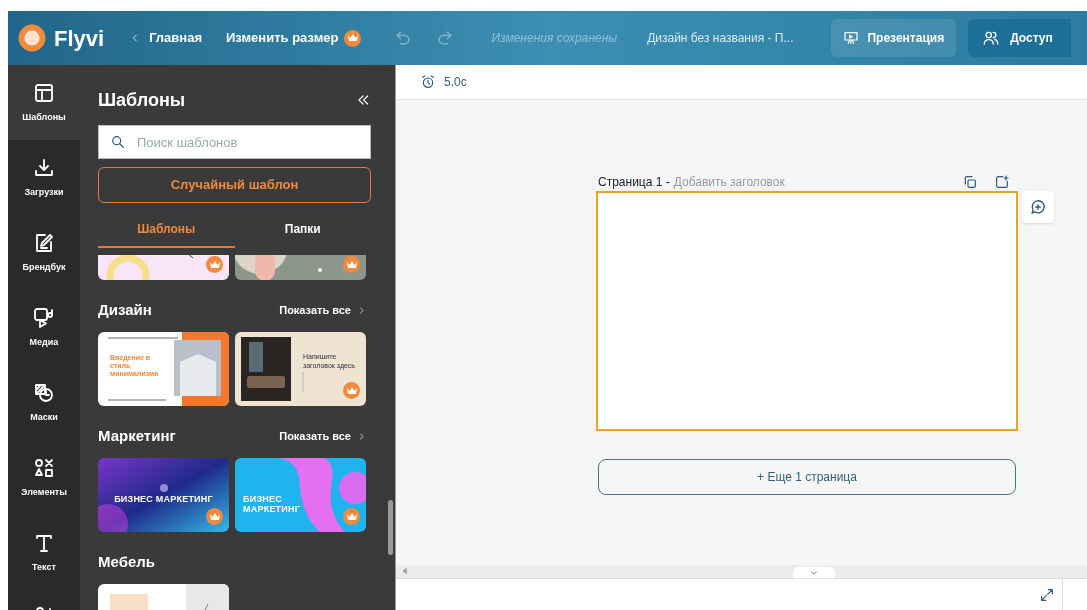  I want to click on collapse-notes-button, so click(814, 572).